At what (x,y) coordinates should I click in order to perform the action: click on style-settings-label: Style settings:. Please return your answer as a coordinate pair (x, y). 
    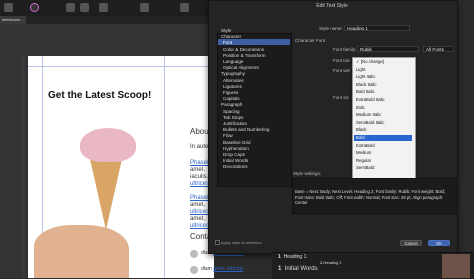
    Looking at the image, I should click on (307, 173).